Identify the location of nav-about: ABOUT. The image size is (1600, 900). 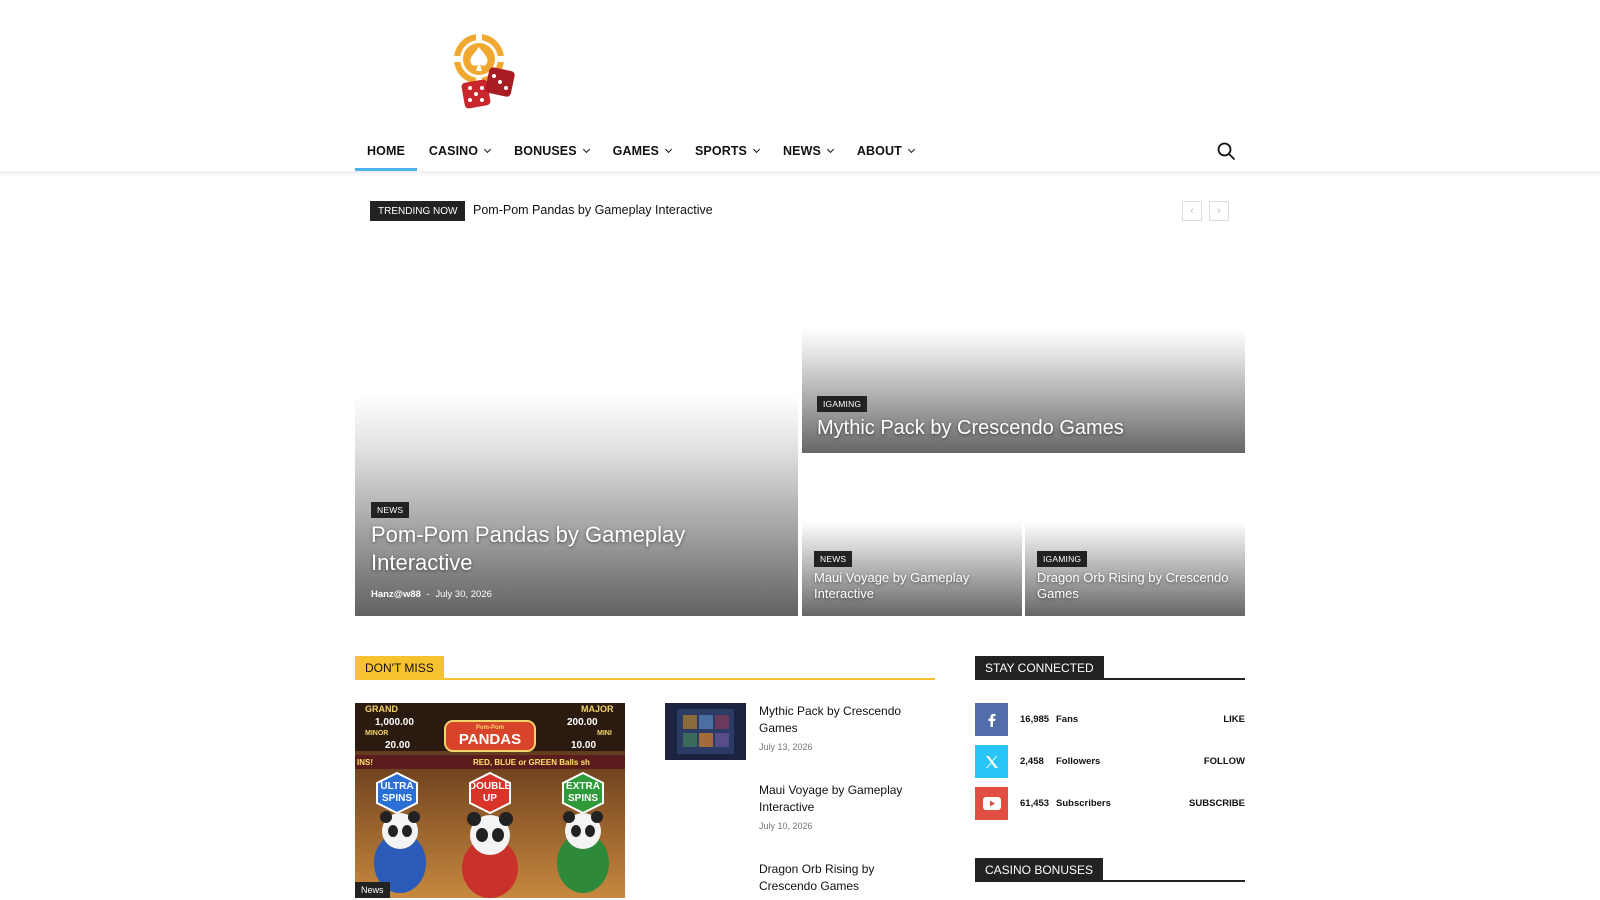
(885, 151).